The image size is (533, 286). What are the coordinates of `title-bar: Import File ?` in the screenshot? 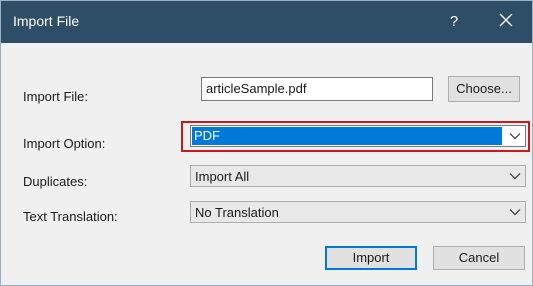 It's located at (266, 22).